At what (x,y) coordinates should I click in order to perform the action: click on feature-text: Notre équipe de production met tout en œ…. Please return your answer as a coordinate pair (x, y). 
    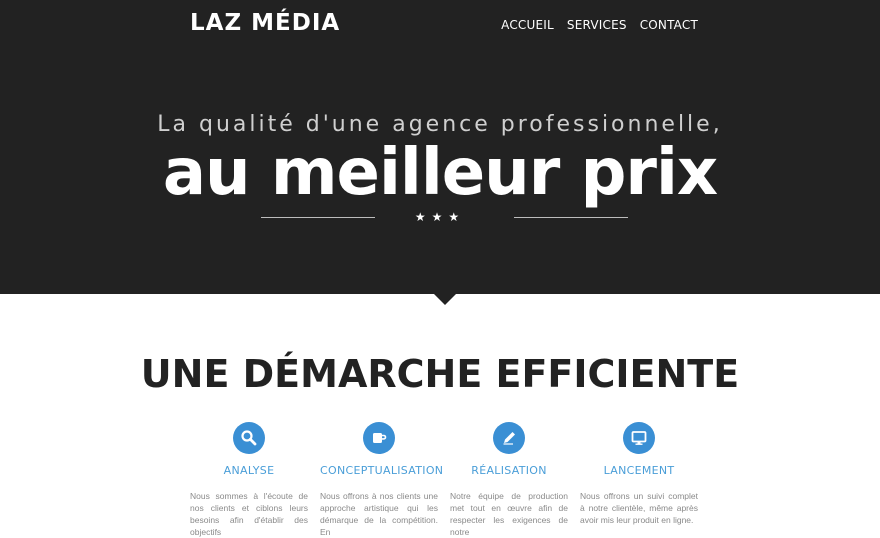
    Looking at the image, I should click on (509, 514).